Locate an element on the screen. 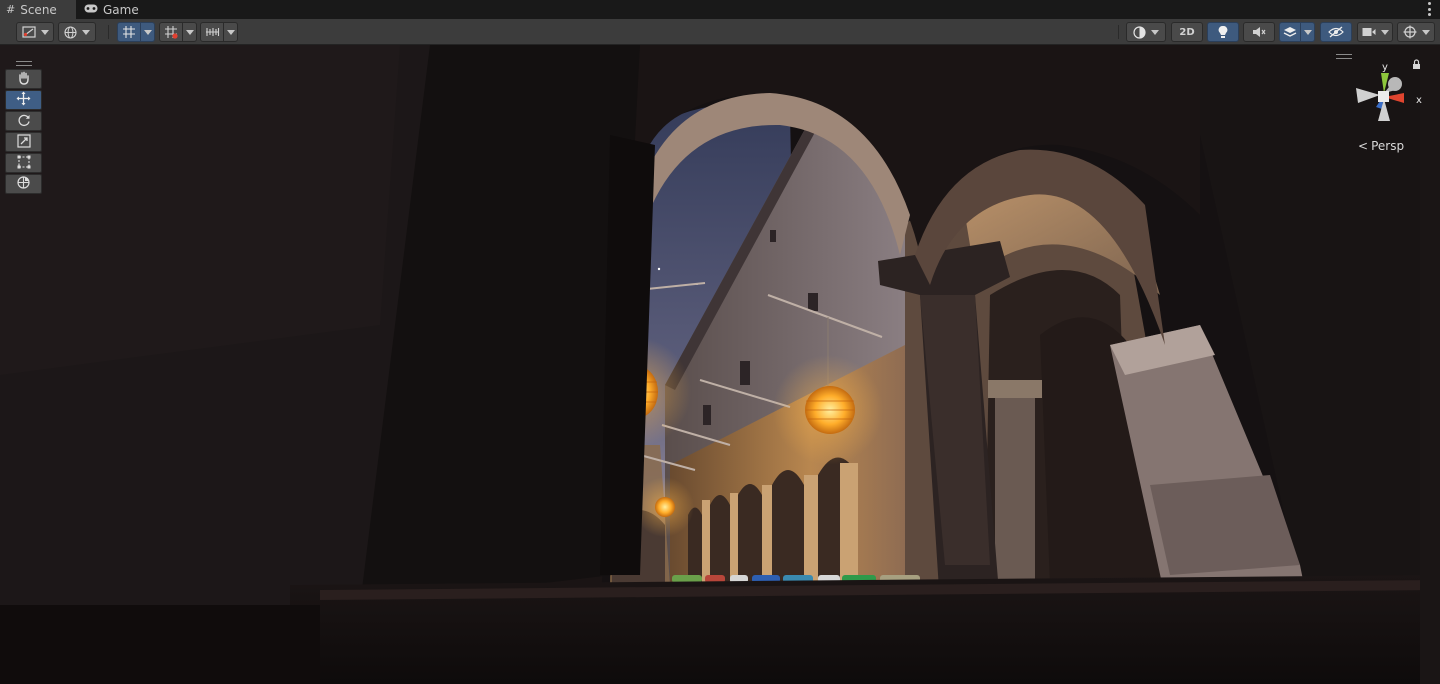  audio-mute-icon is located at coordinates (1259, 32).